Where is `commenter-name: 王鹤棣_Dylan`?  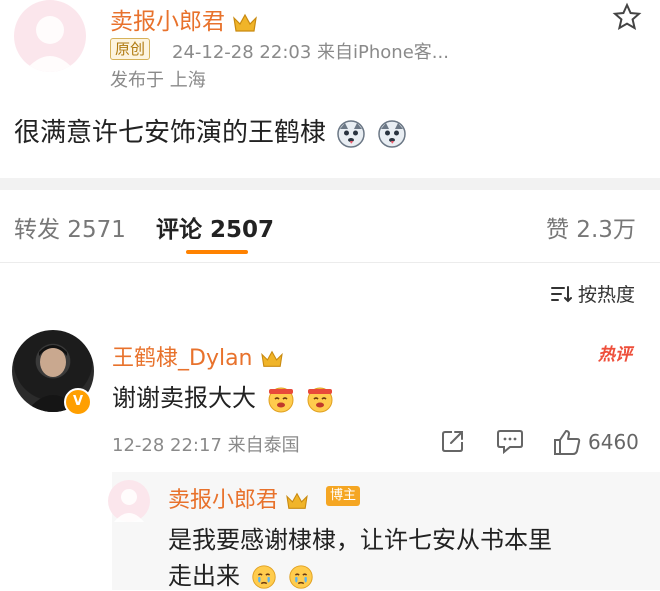
commenter-name: 王鹤棣_Dylan is located at coordinates (198, 356).